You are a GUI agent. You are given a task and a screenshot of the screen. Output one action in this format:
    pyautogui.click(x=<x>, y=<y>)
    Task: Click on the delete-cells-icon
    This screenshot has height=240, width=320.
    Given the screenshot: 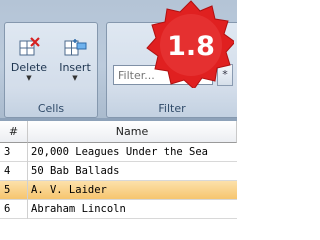 What is the action you would take?
    pyautogui.click(x=29, y=46)
    